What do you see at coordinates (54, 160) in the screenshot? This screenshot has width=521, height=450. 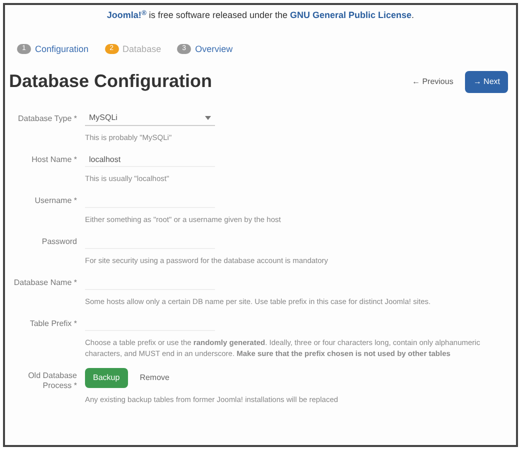 I see `field-label: Host Name *` at bounding box center [54, 160].